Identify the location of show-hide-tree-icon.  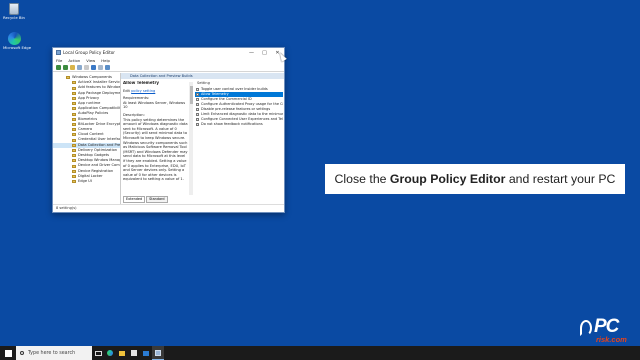
(79, 67).